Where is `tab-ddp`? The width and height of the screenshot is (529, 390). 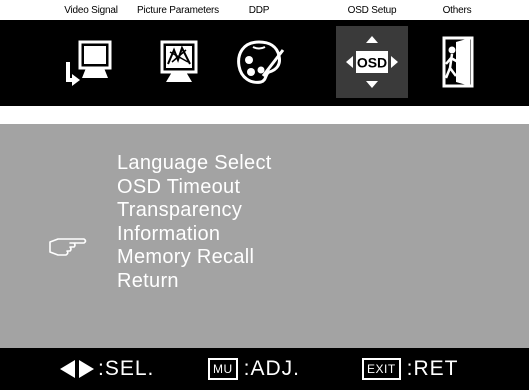
tab-ddp is located at coordinates (259, 62).